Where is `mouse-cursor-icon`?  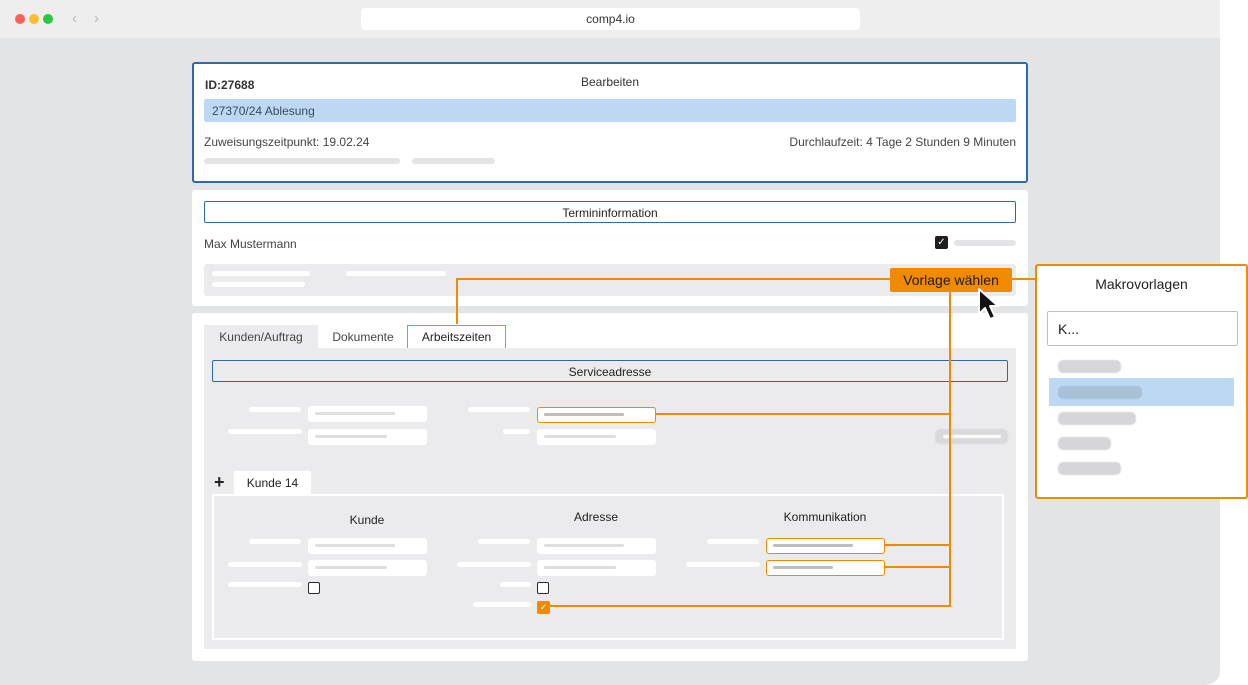
mouse-cursor-icon is located at coordinates (988, 304).